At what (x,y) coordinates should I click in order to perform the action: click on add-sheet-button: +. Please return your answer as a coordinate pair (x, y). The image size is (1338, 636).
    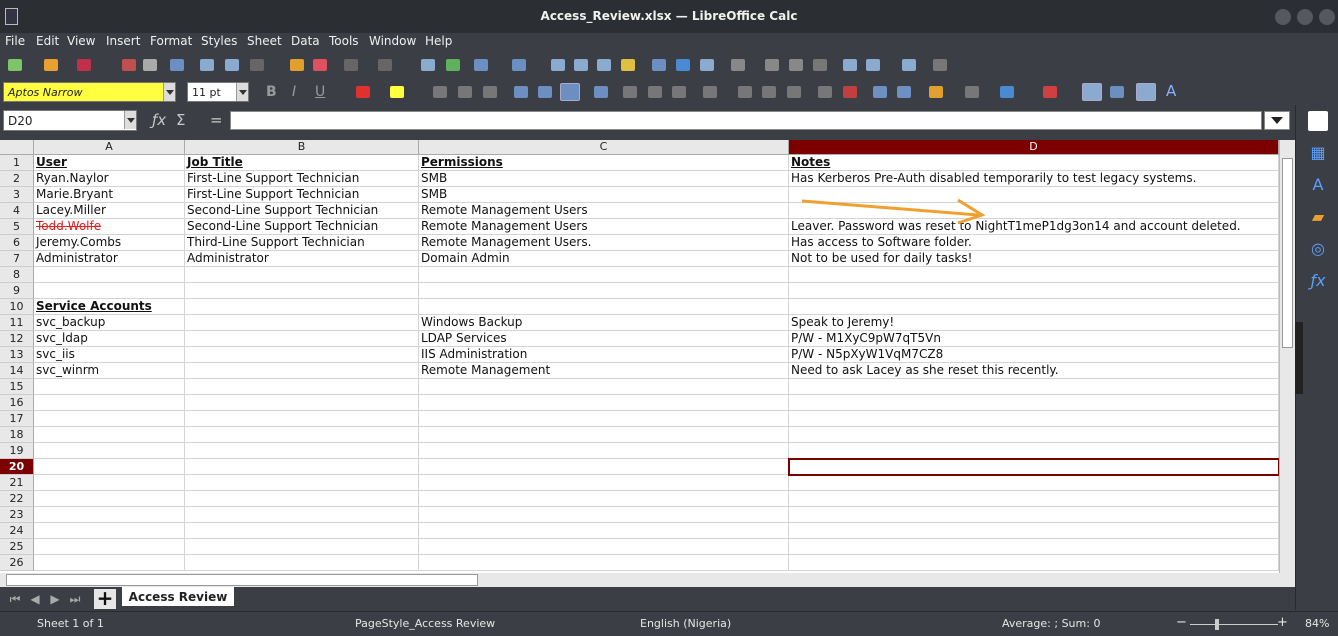
    Looking at the image, I should click on (105, 598).